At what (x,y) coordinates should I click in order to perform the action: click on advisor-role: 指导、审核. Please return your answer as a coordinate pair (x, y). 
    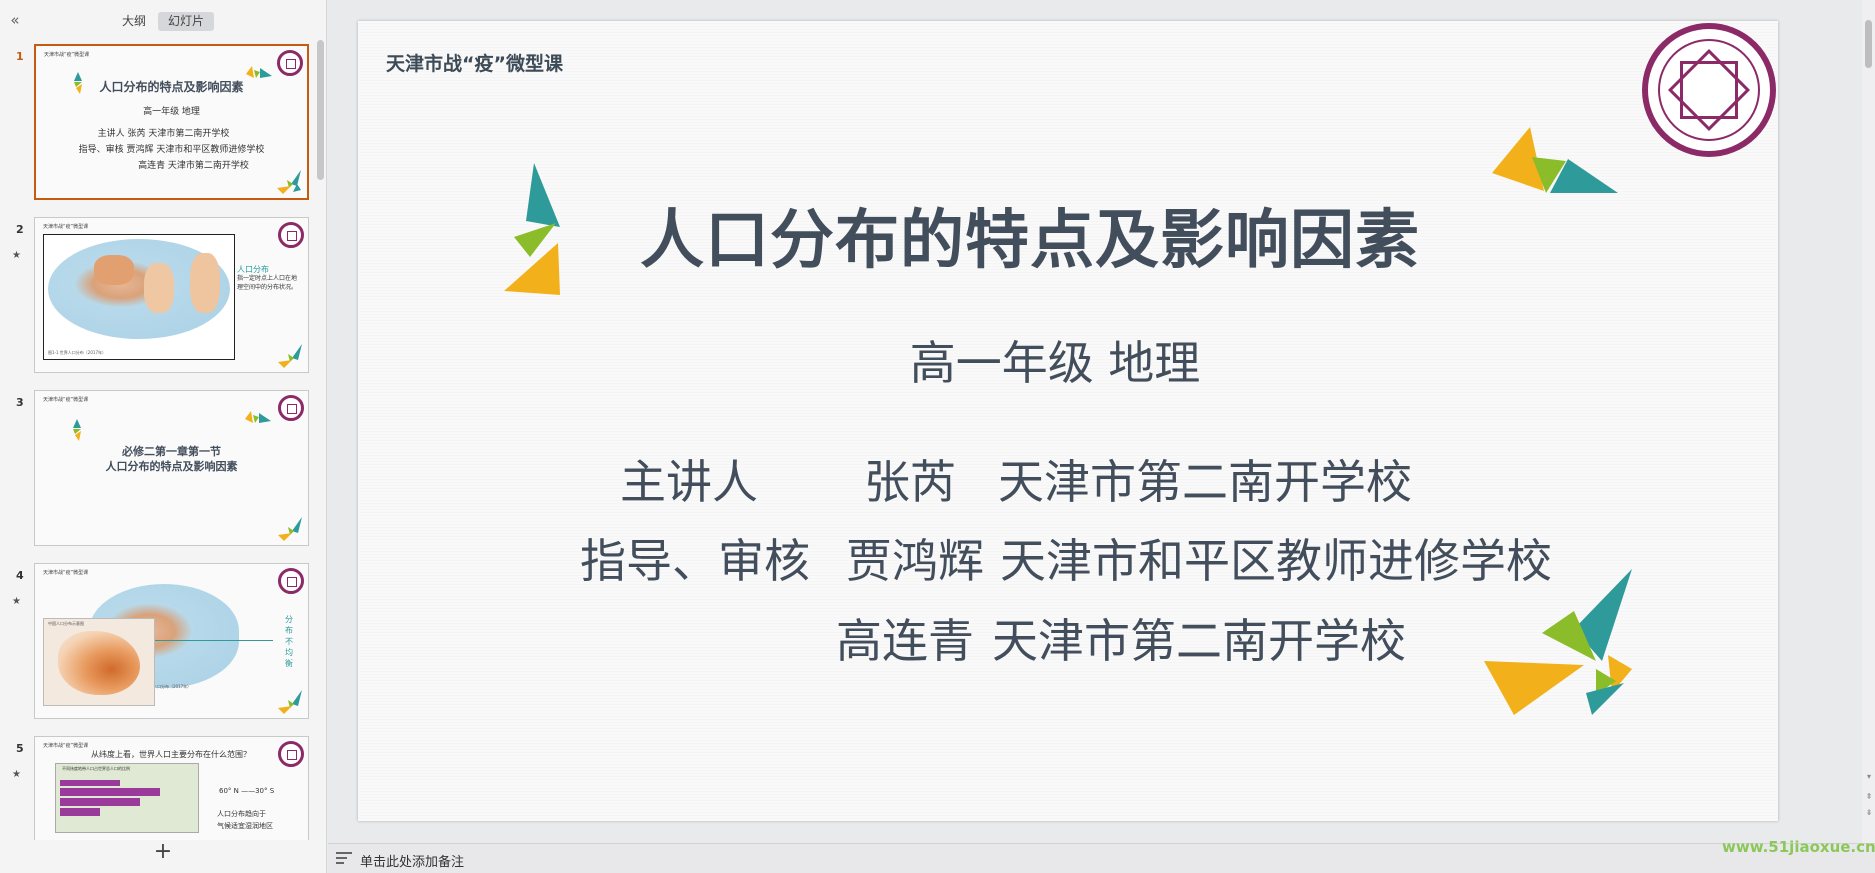
    Looking at the image, I should click on (695, 558).